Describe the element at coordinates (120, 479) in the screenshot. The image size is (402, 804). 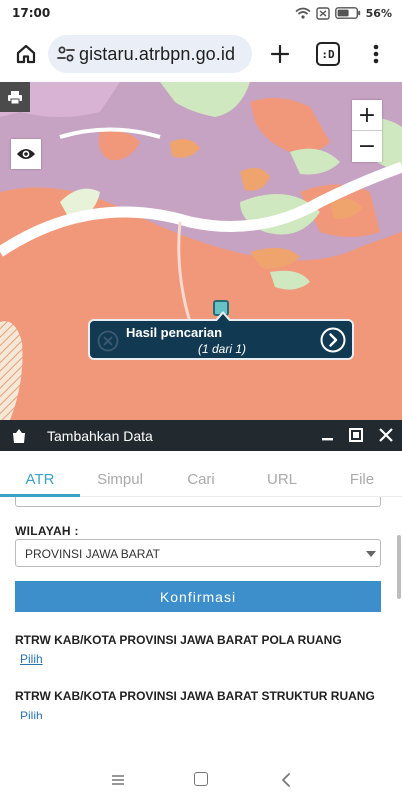
I see `tab-simpul: Simpul` at that location.